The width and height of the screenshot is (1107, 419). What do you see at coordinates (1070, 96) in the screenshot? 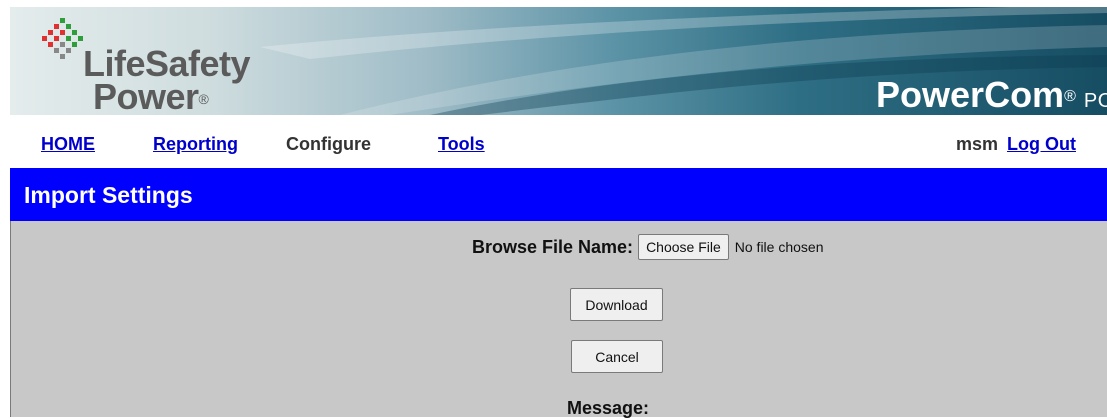
I see `product-registered-mark: ®` at bounding box center [1070, 96].